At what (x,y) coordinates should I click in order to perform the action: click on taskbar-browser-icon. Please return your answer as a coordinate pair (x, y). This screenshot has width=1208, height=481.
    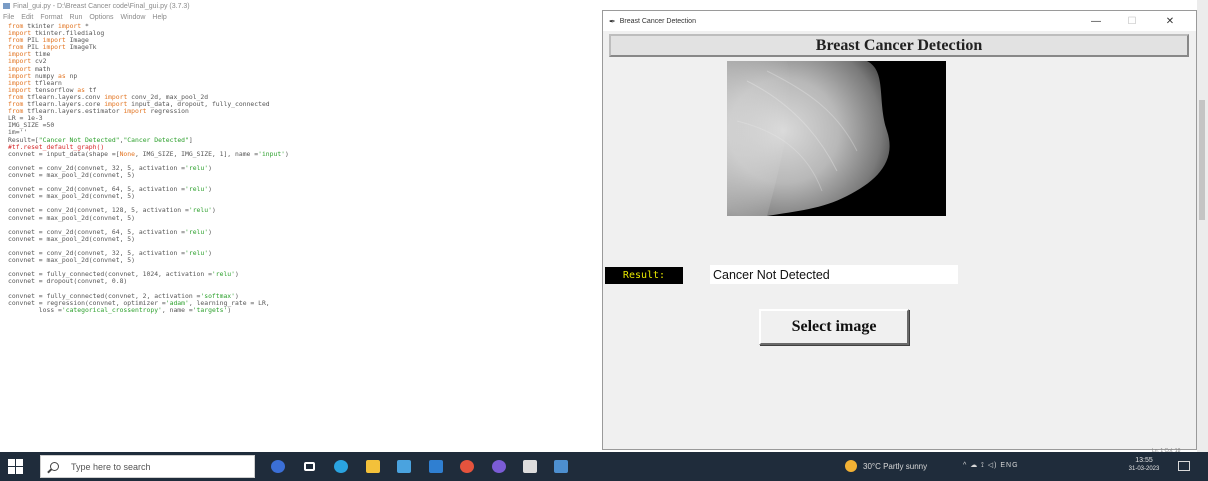
    Looking at the image, I should click on (498, 466).